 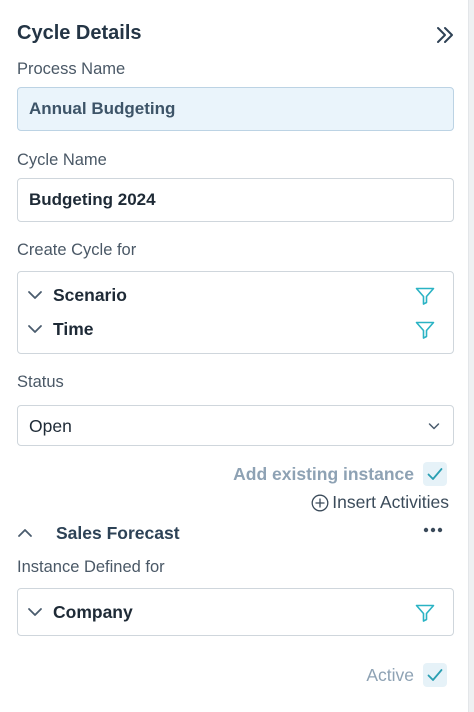 I want to click on dimension-label: Company, so click(x=93, y=612).